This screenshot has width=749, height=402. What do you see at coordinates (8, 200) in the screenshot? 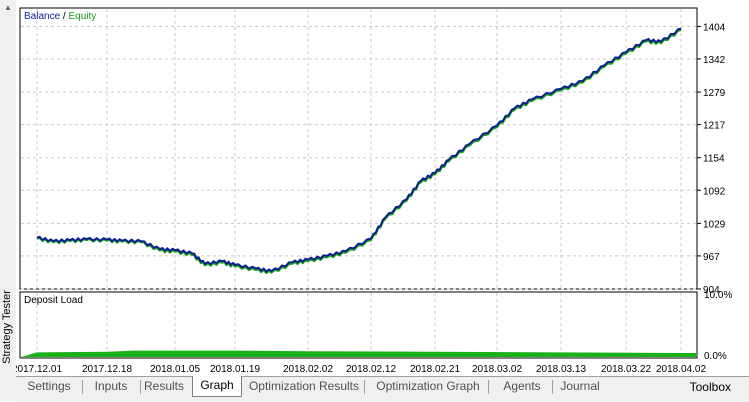
I see `left-panel-strip: ▲ Strategy Tester` at bounding box center [8, 200].